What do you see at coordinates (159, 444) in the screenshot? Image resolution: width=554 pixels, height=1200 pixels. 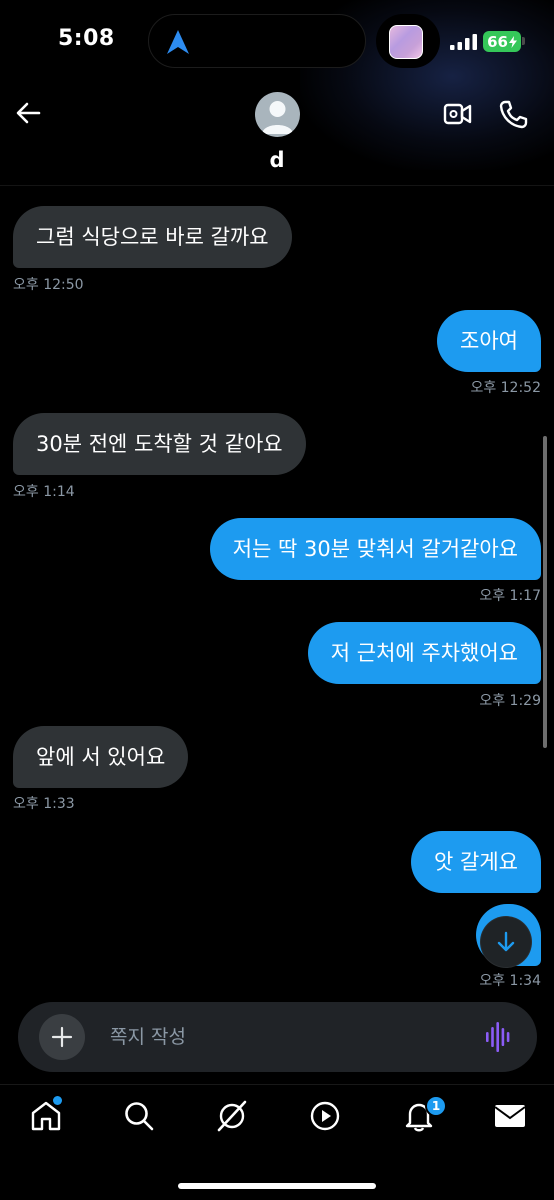 I see `message-bubble-incoming: 30분 전엔 도착할 것 같아요` at bounding box center [159, 444].